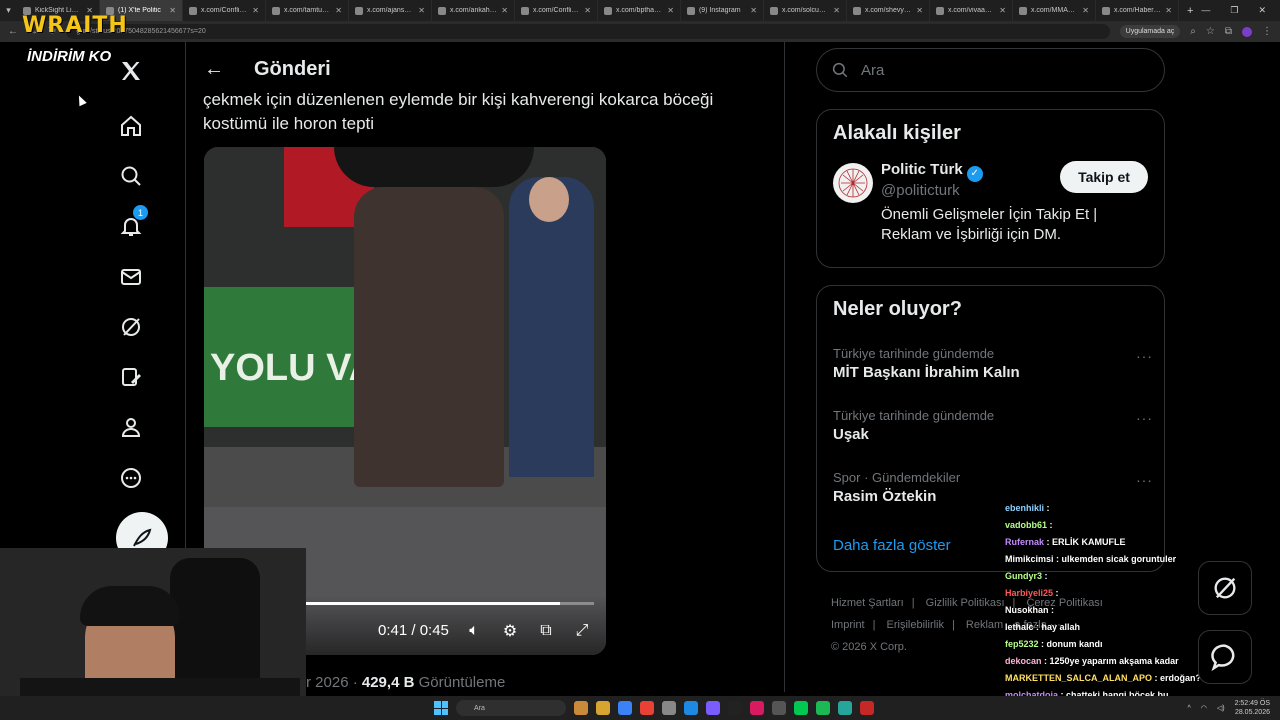 The image size is (1280, 720). I want to click on profile-avatar-icon, so click(1247, 31).